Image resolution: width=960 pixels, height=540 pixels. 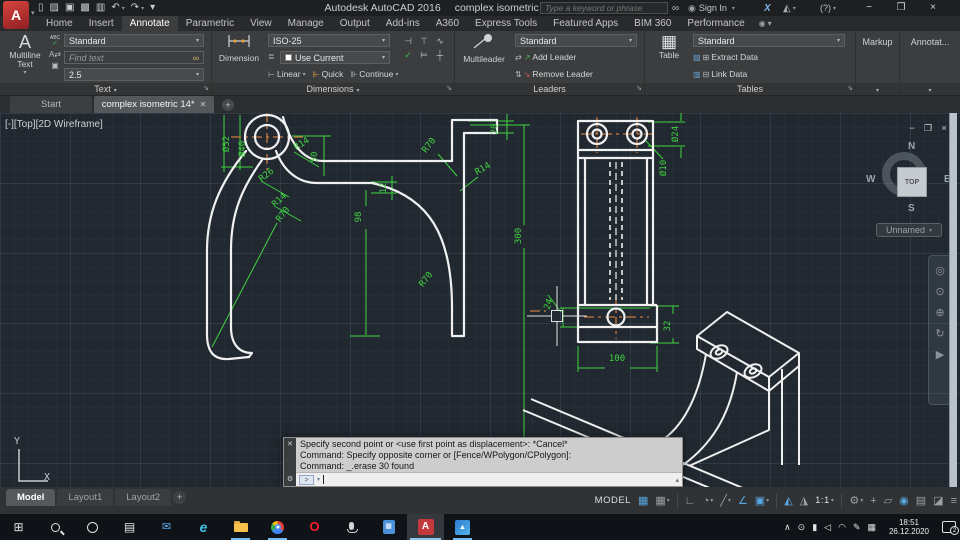 I want to click on app-store-icon: ◭ ▾, so click(x=789, y=8).